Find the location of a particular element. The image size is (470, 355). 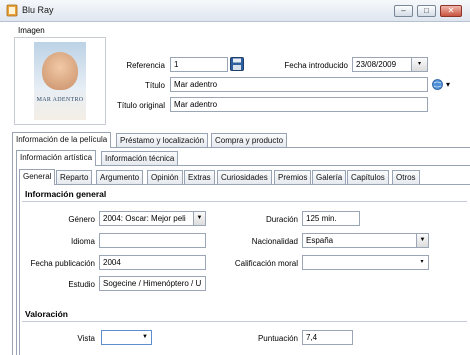

window-title: Blu Ray is located at coordinates (38, 10).